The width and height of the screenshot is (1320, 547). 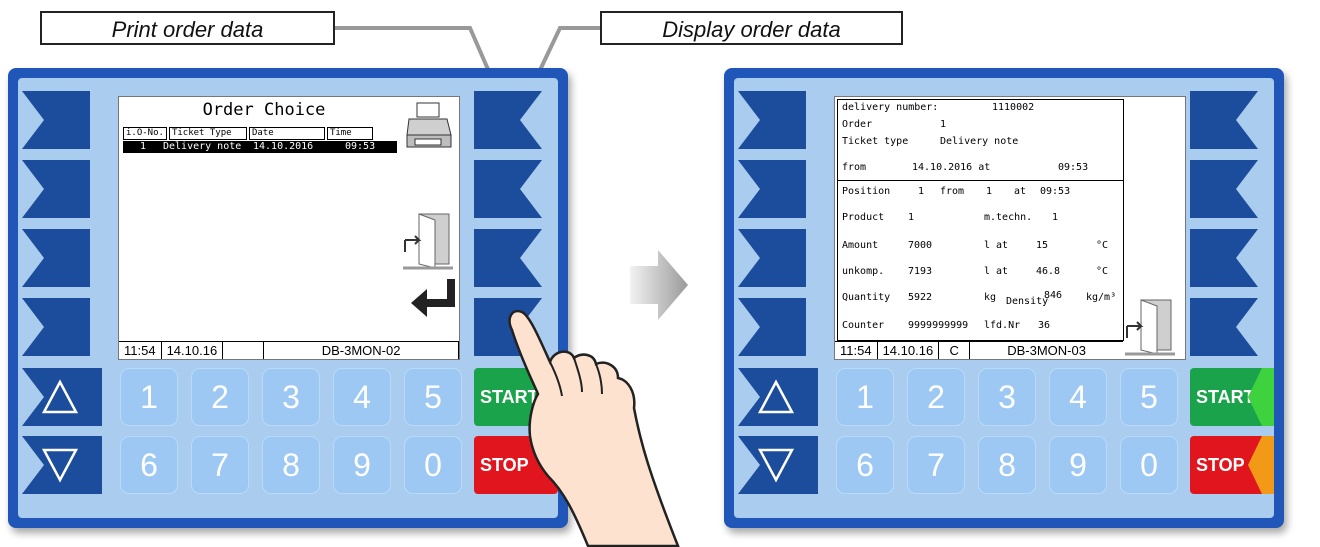 I want to click on position-from-value: 1, so click(x=989, y=191).